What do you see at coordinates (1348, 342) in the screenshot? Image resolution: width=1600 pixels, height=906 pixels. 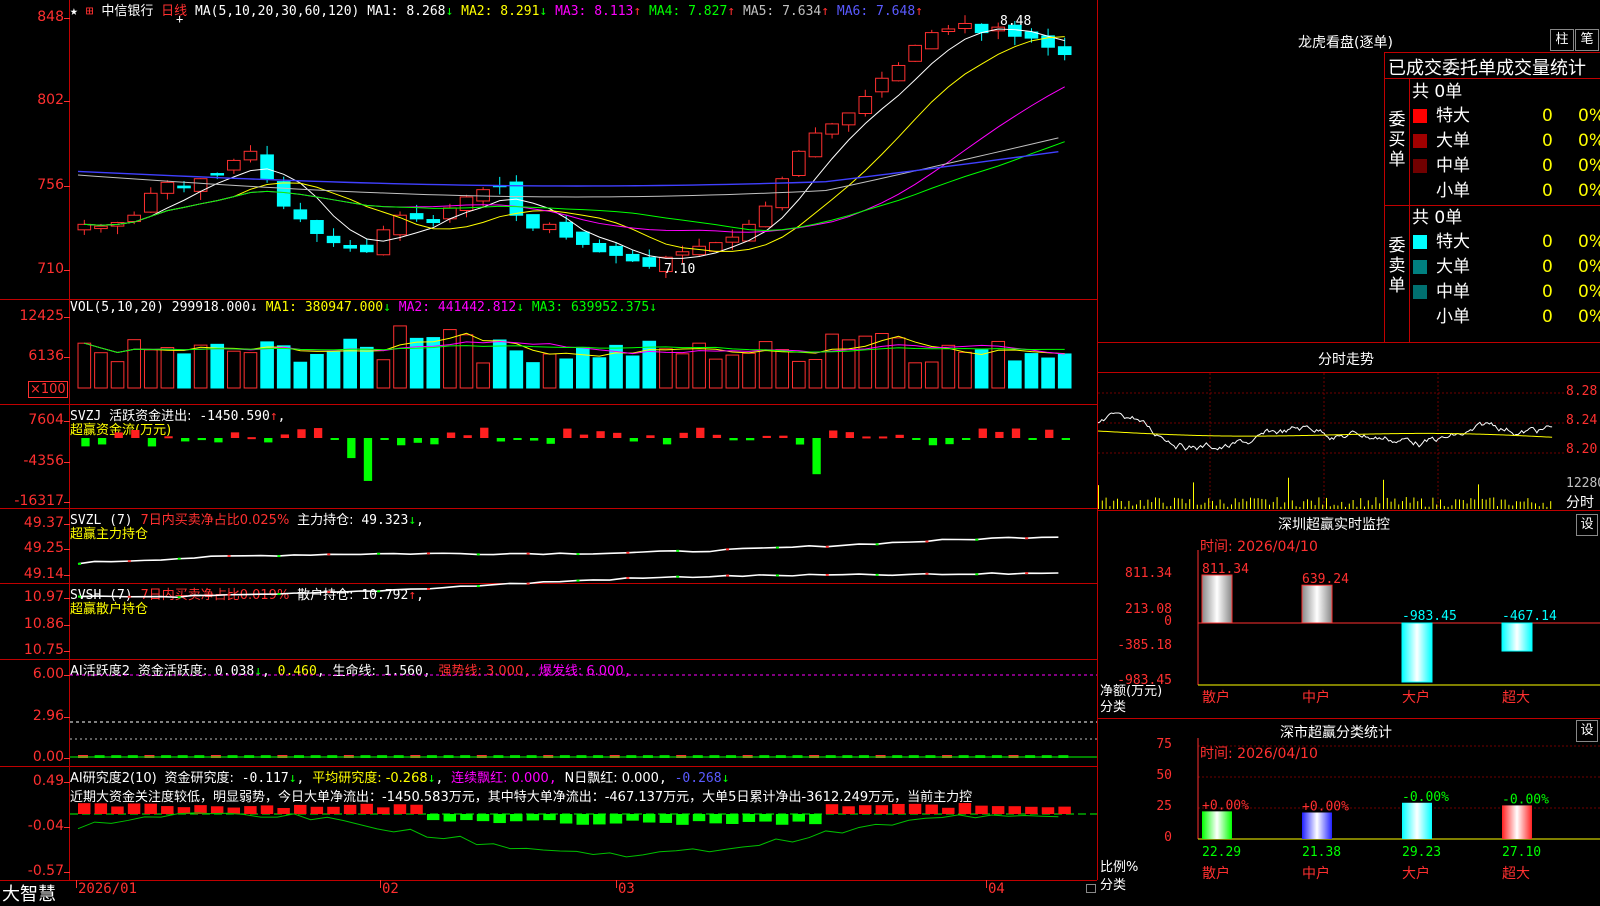 I see `divider` at bounding box center [1348, 342].